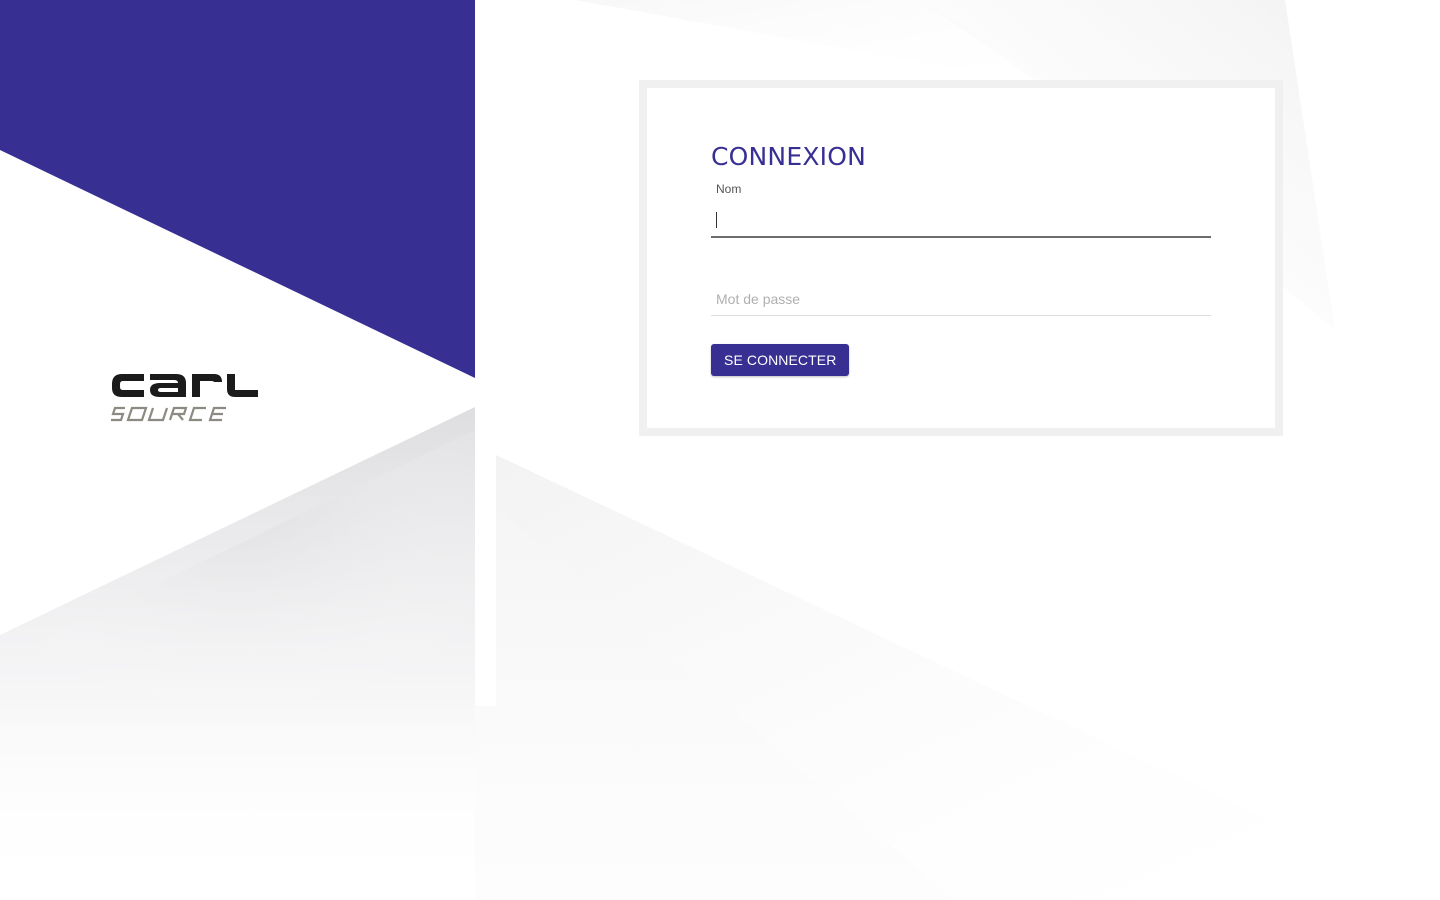 This screenshot has width=1440, height=900. Describe the element at coordinates (185, 398) in the screenshot. I see `carl-source-logo` at that location.